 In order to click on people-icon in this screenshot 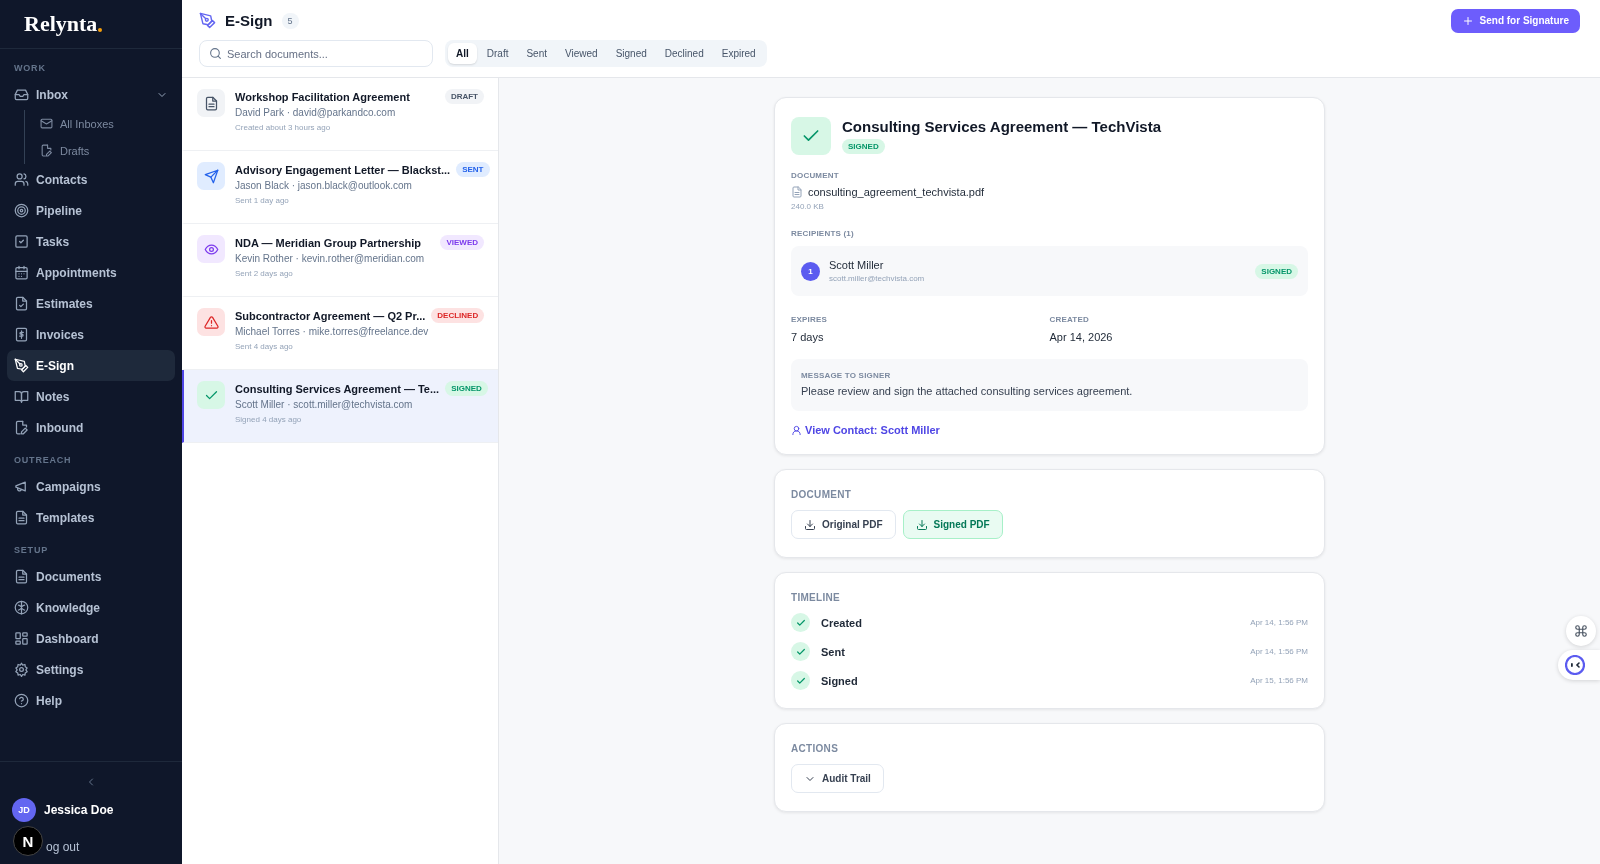, I will do `click(21, 179)`.